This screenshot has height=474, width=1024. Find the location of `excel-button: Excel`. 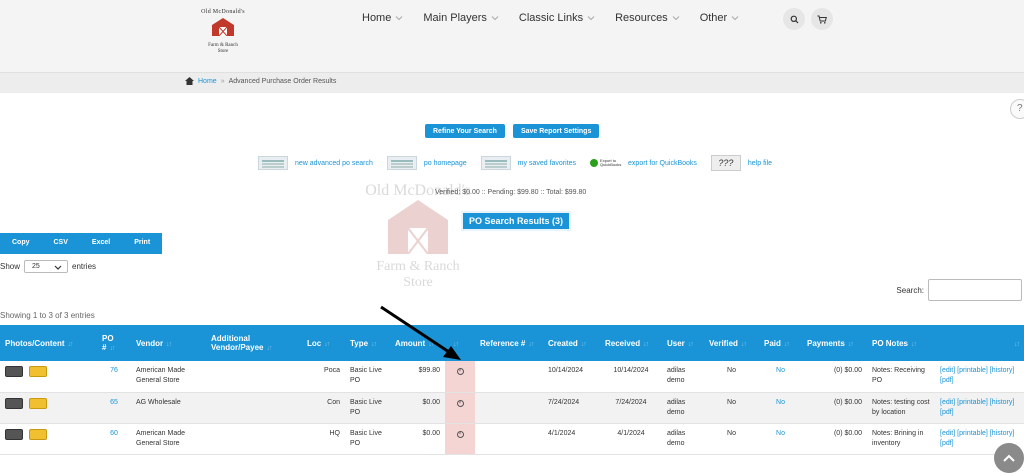

excel-button: Excel is located at coordinates (101, 243).